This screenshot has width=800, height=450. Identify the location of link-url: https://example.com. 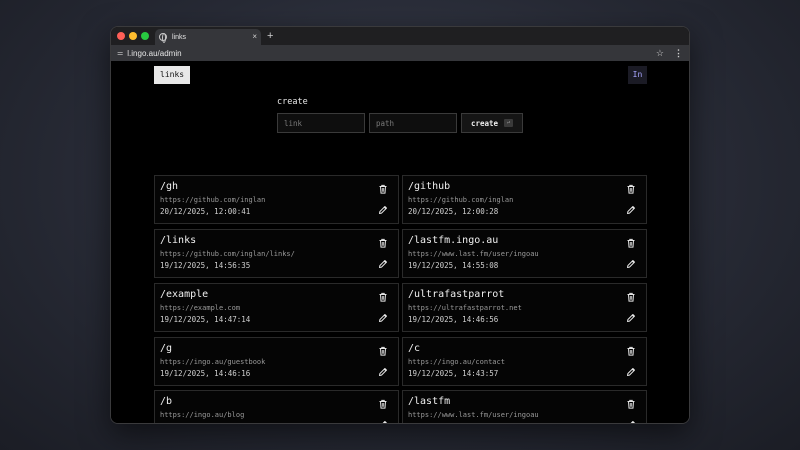
(200, 308).